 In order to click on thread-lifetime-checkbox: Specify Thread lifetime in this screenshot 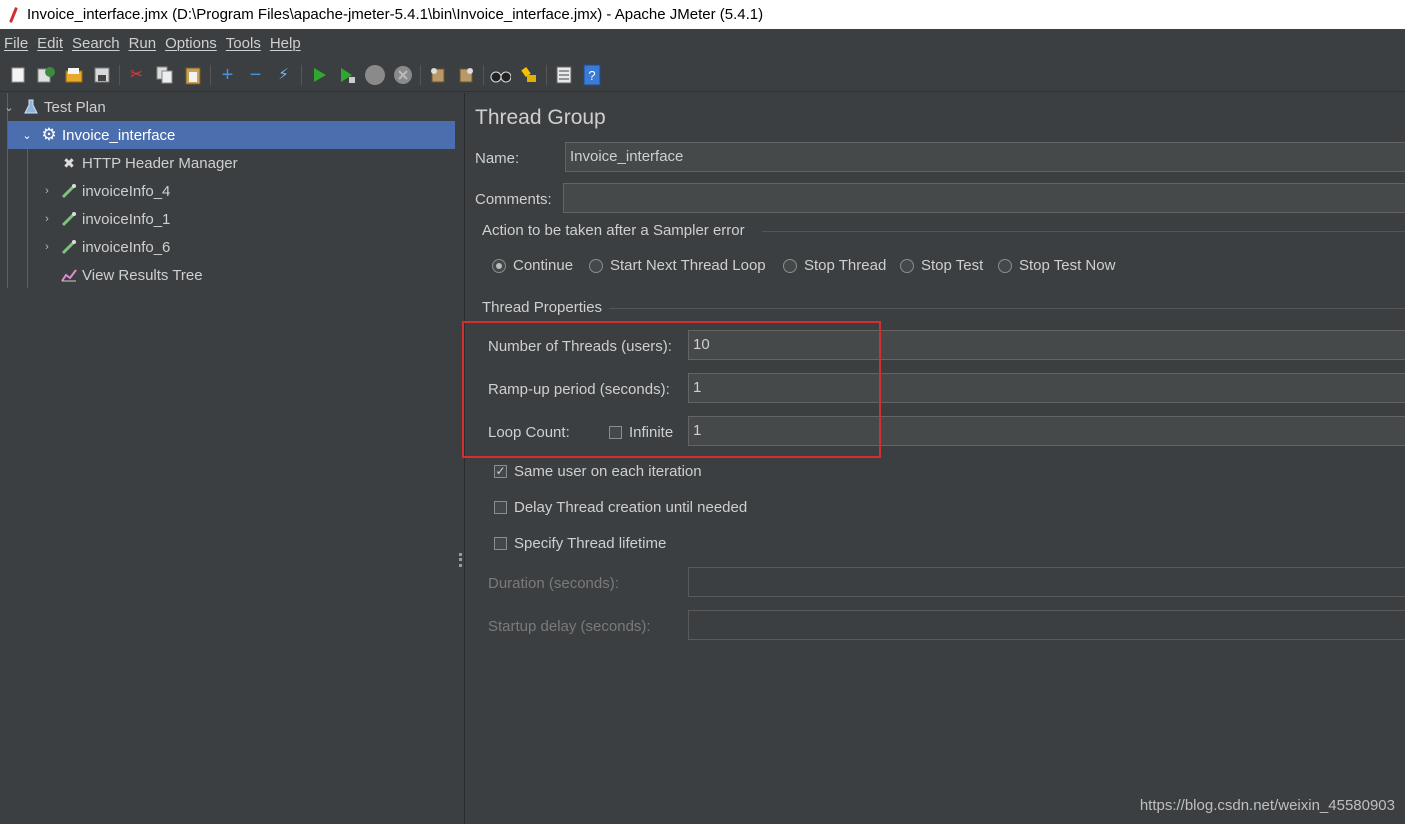, I will do `click(580, 543)`.